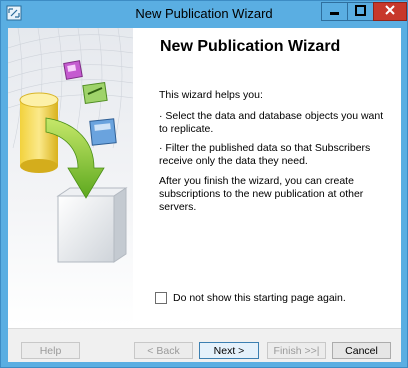  I want to click on help-button: Help, so click(50, 350).